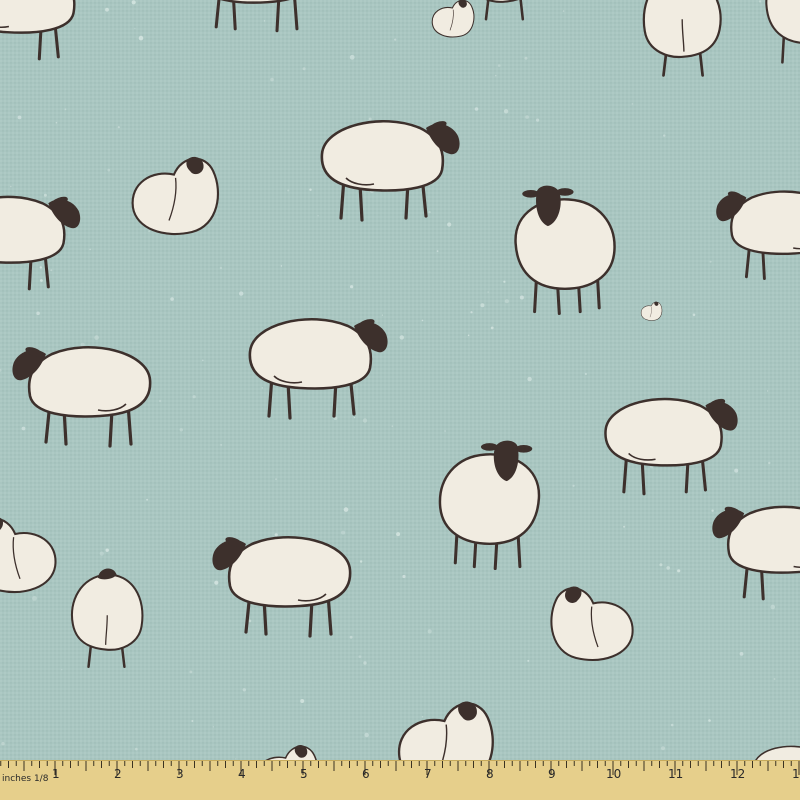 Image resolution: width=800 pixels, height=800 pixels. What do you see at coordinates (614, 774) in the screenshot?
I see `ruler-number: 10` at bounding box center [614, 774].